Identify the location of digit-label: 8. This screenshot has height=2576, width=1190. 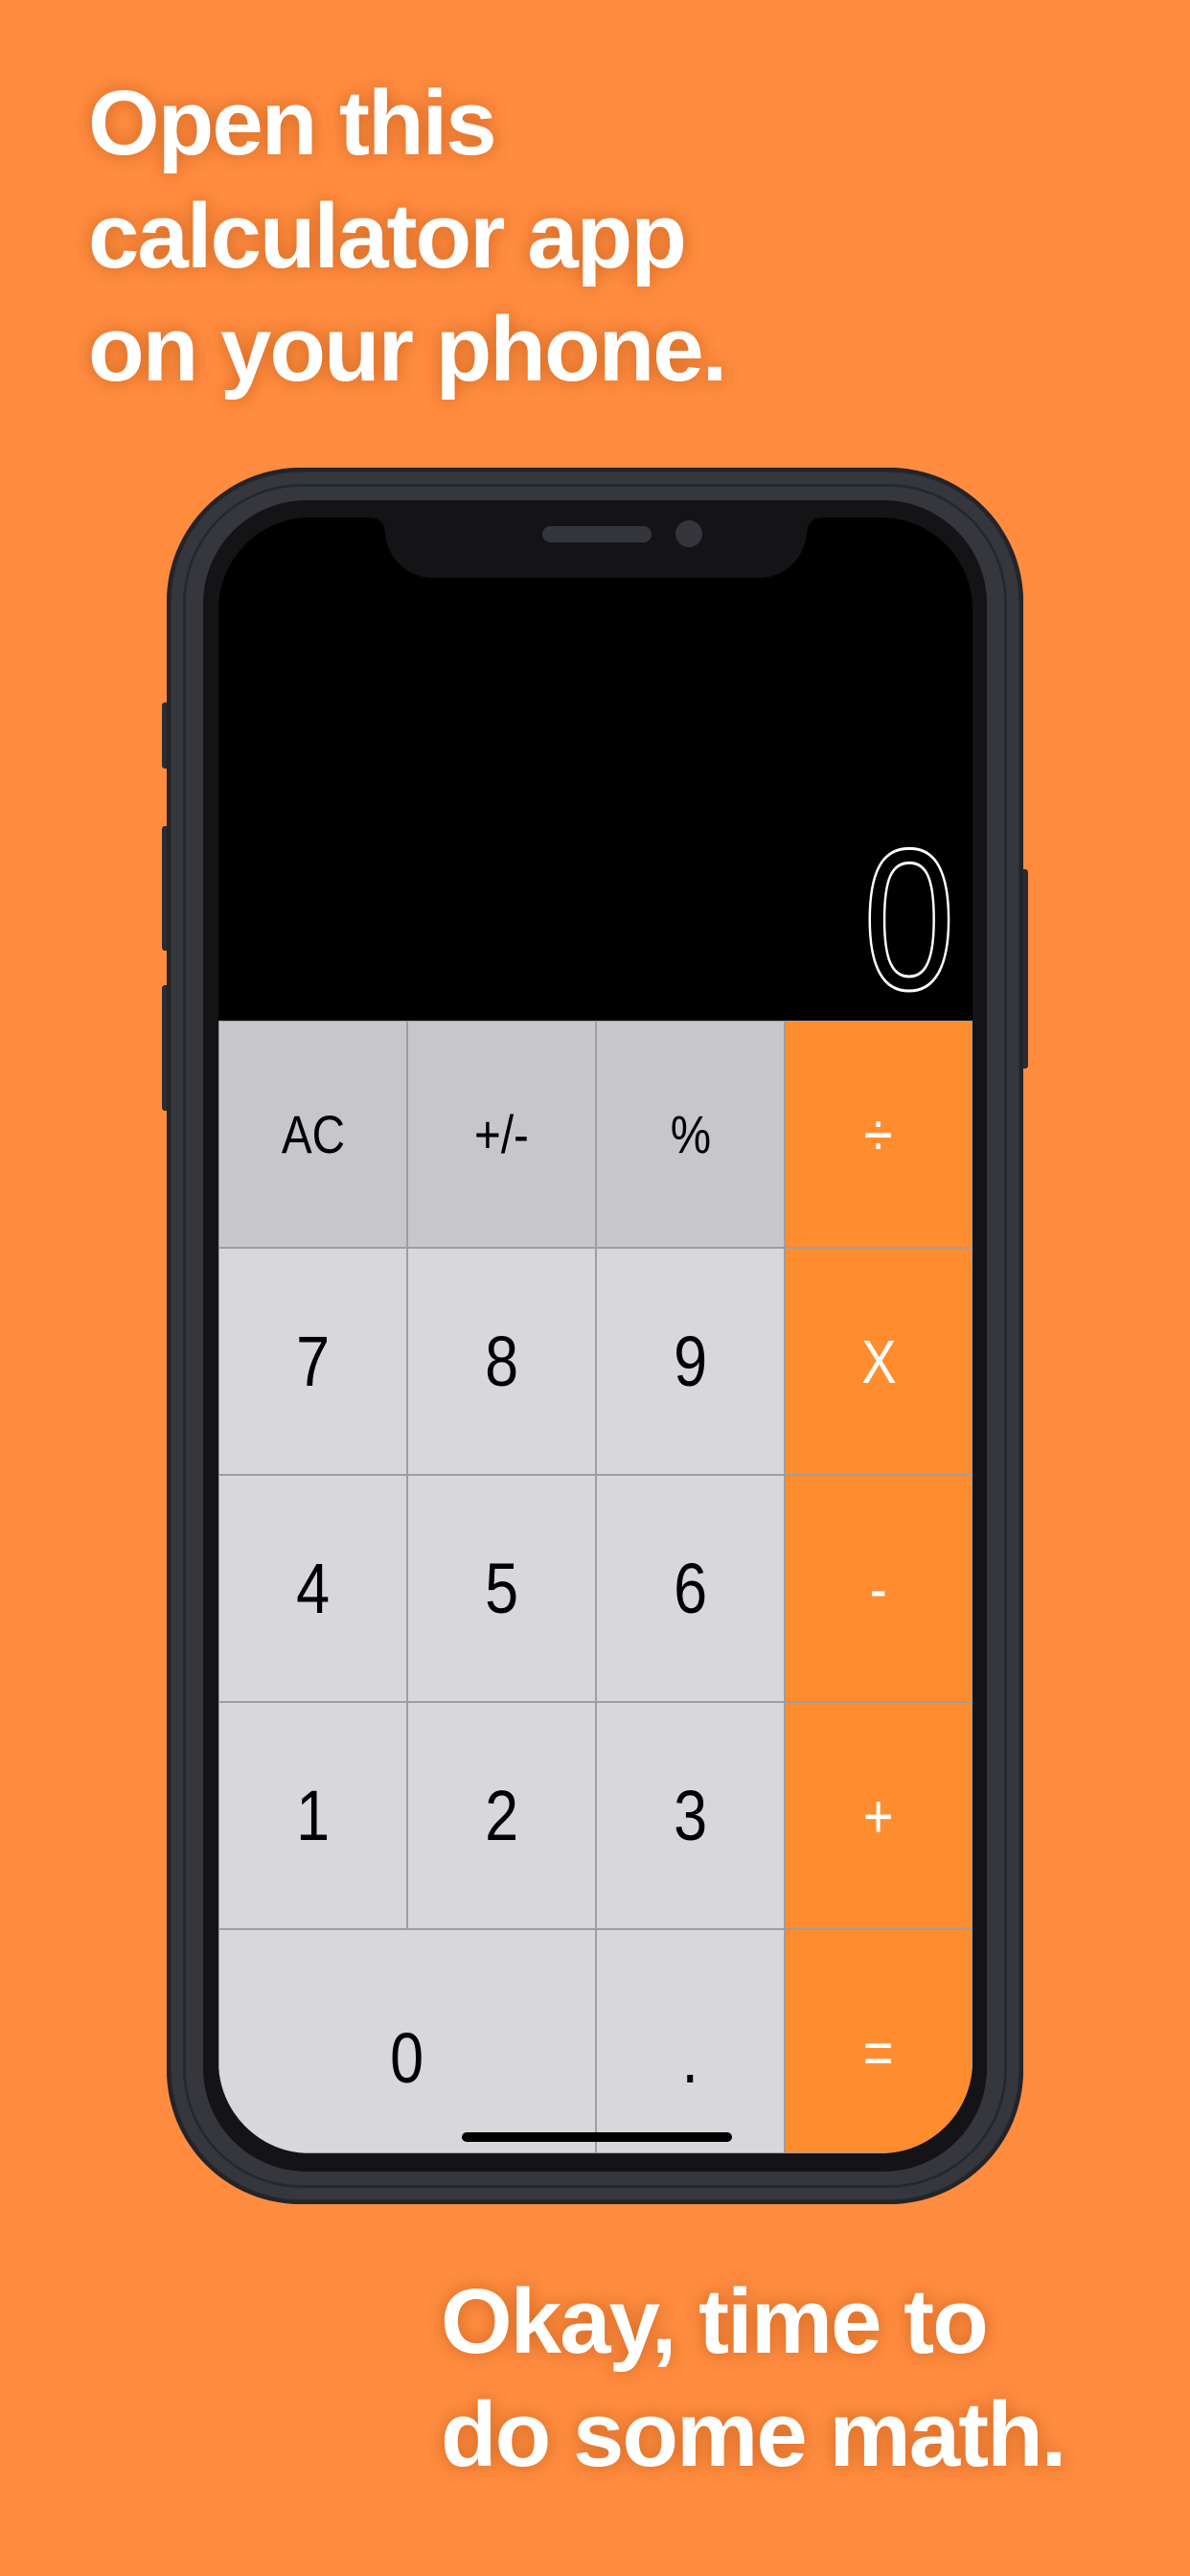
(501, 1361).